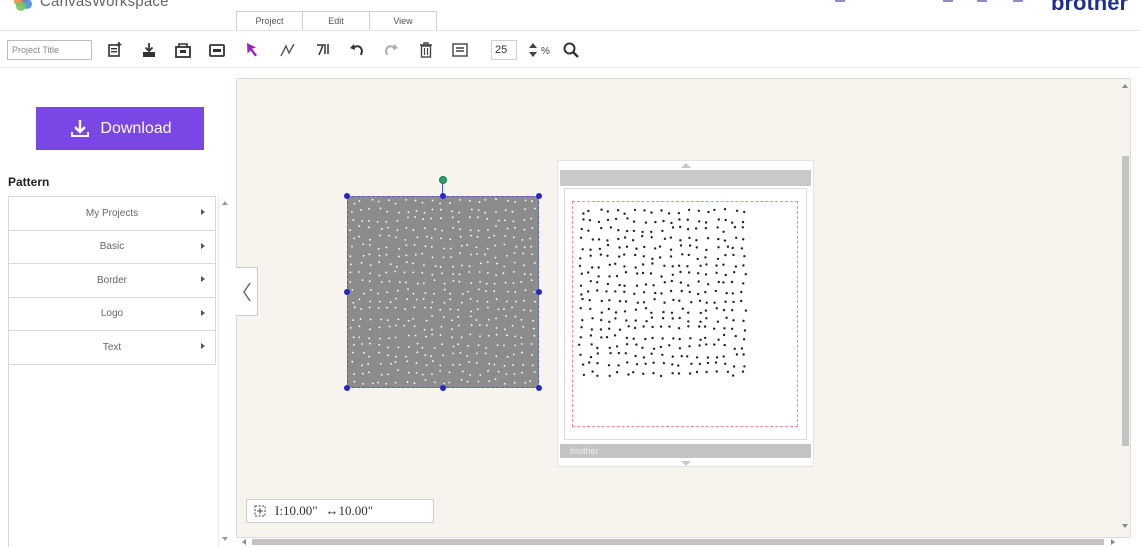 The image size is (1140, 547). What do you see at coordinates (686, 463) in the screenshot?
I see `mat-scroll-down-icon` at bounding box center [686, 463].